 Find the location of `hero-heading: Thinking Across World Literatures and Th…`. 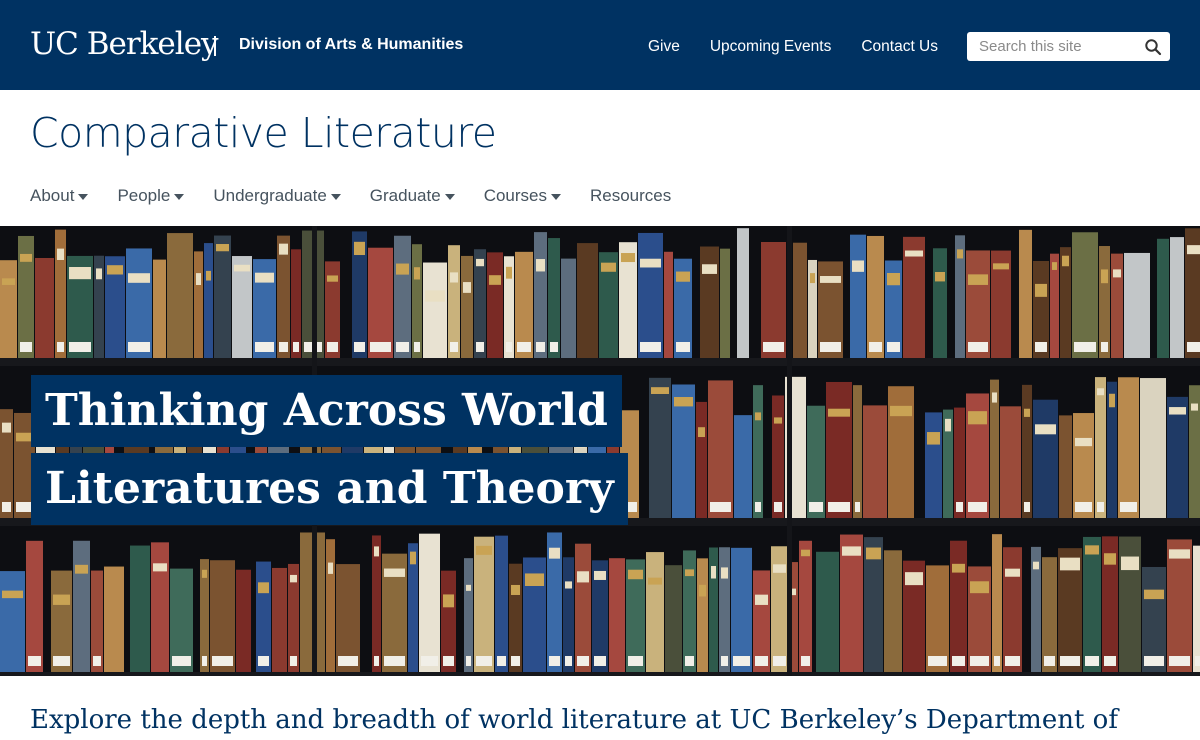

hero-heading: Thinking Across World Literatures and Th… is located at coordinates (329, 453).